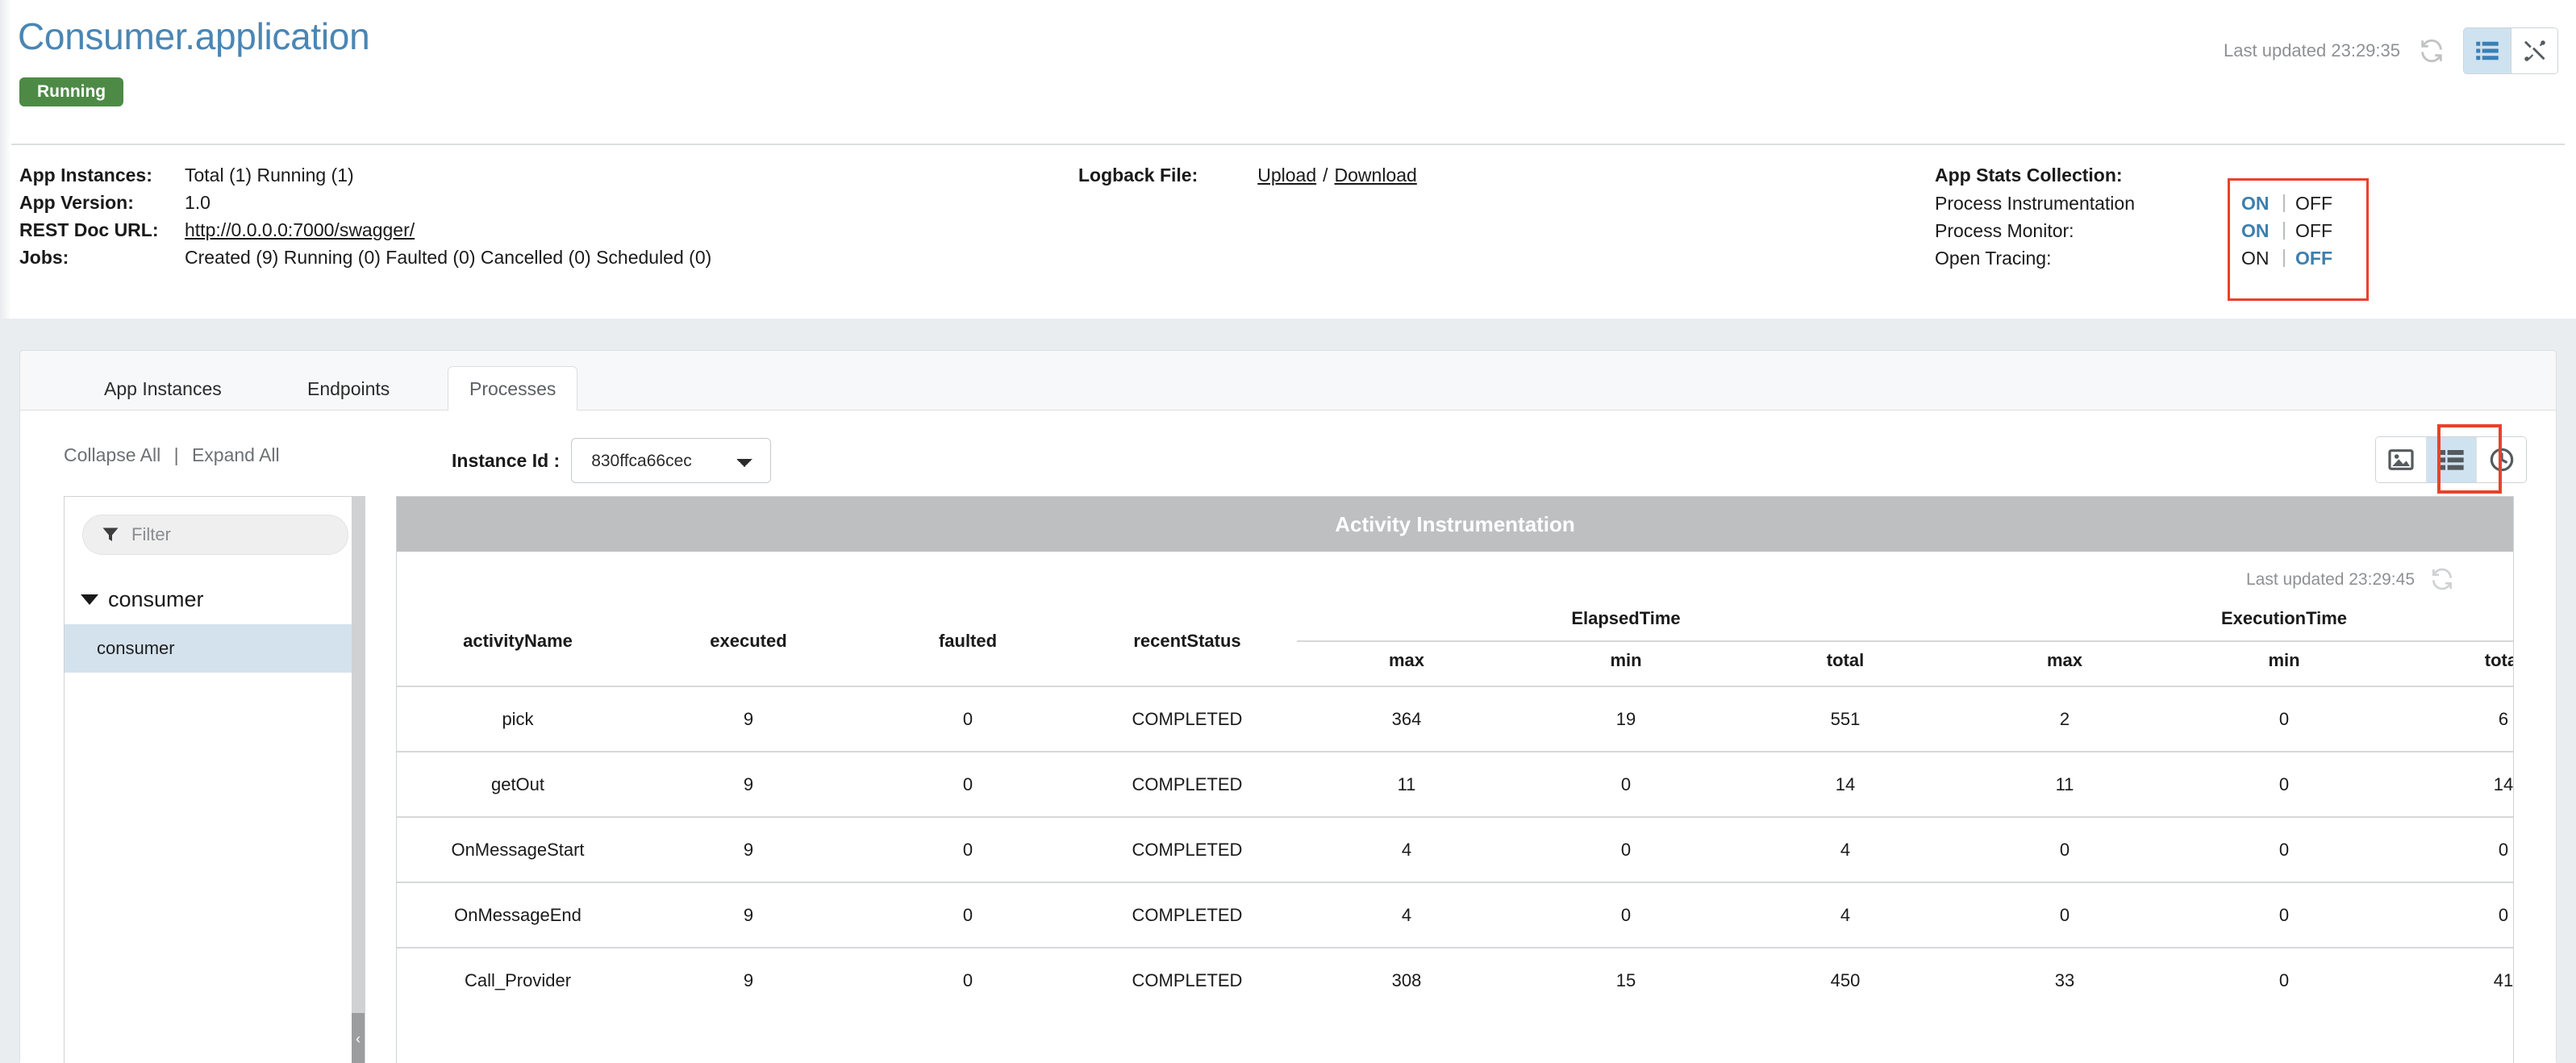 The image size is (2576, 1063). Describe the element at coordinates (71, 91) in the screenshot. I see `status-badge: Running` at that location.